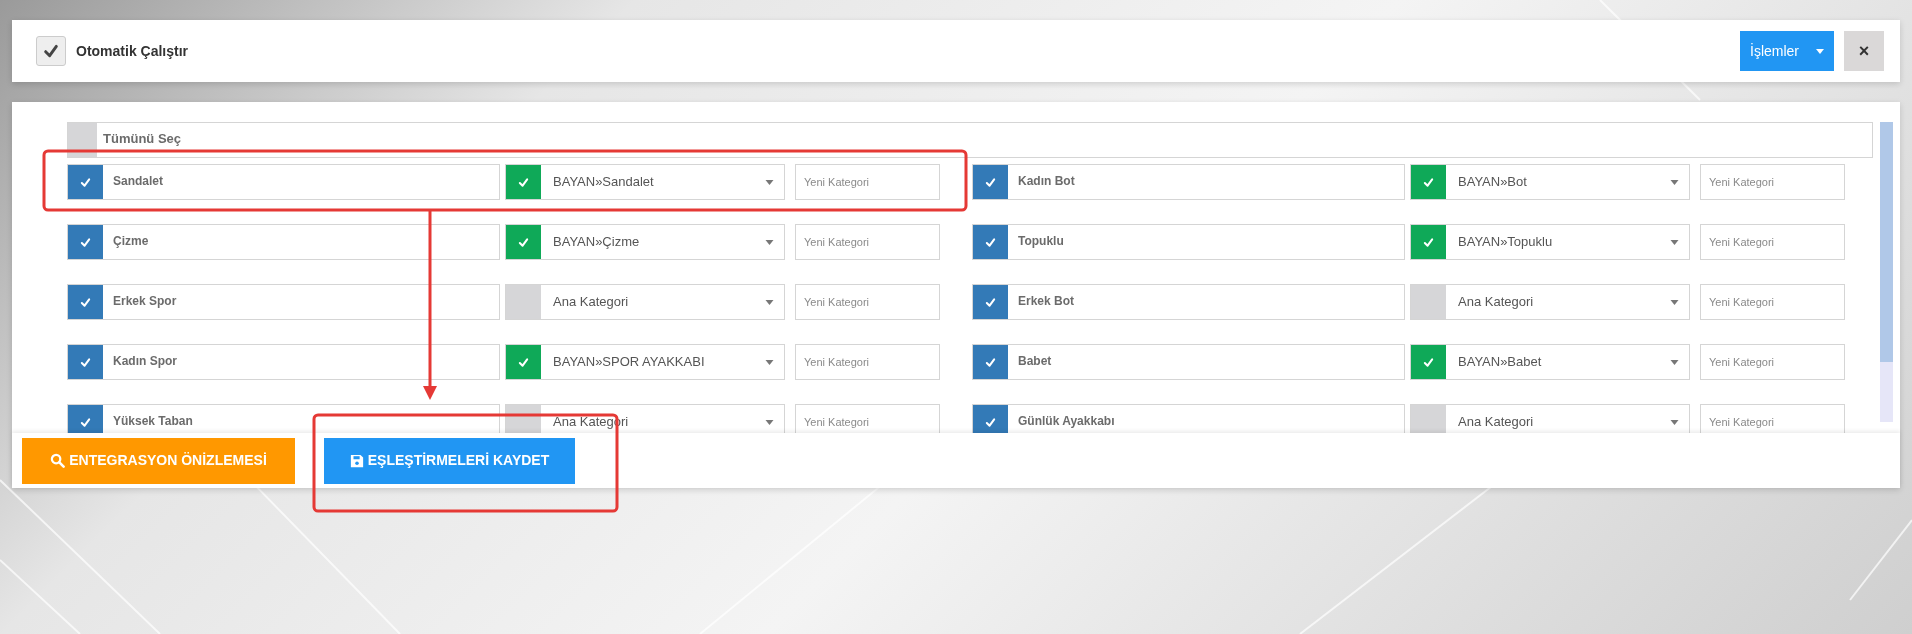  Describe the element at coordinates (356, 460) in the screenshot. I see `save-icon` at that location.